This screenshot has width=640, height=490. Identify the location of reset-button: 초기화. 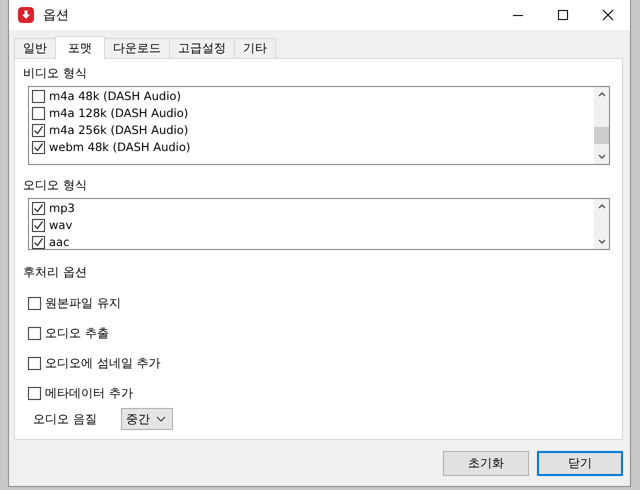
(486, 463).